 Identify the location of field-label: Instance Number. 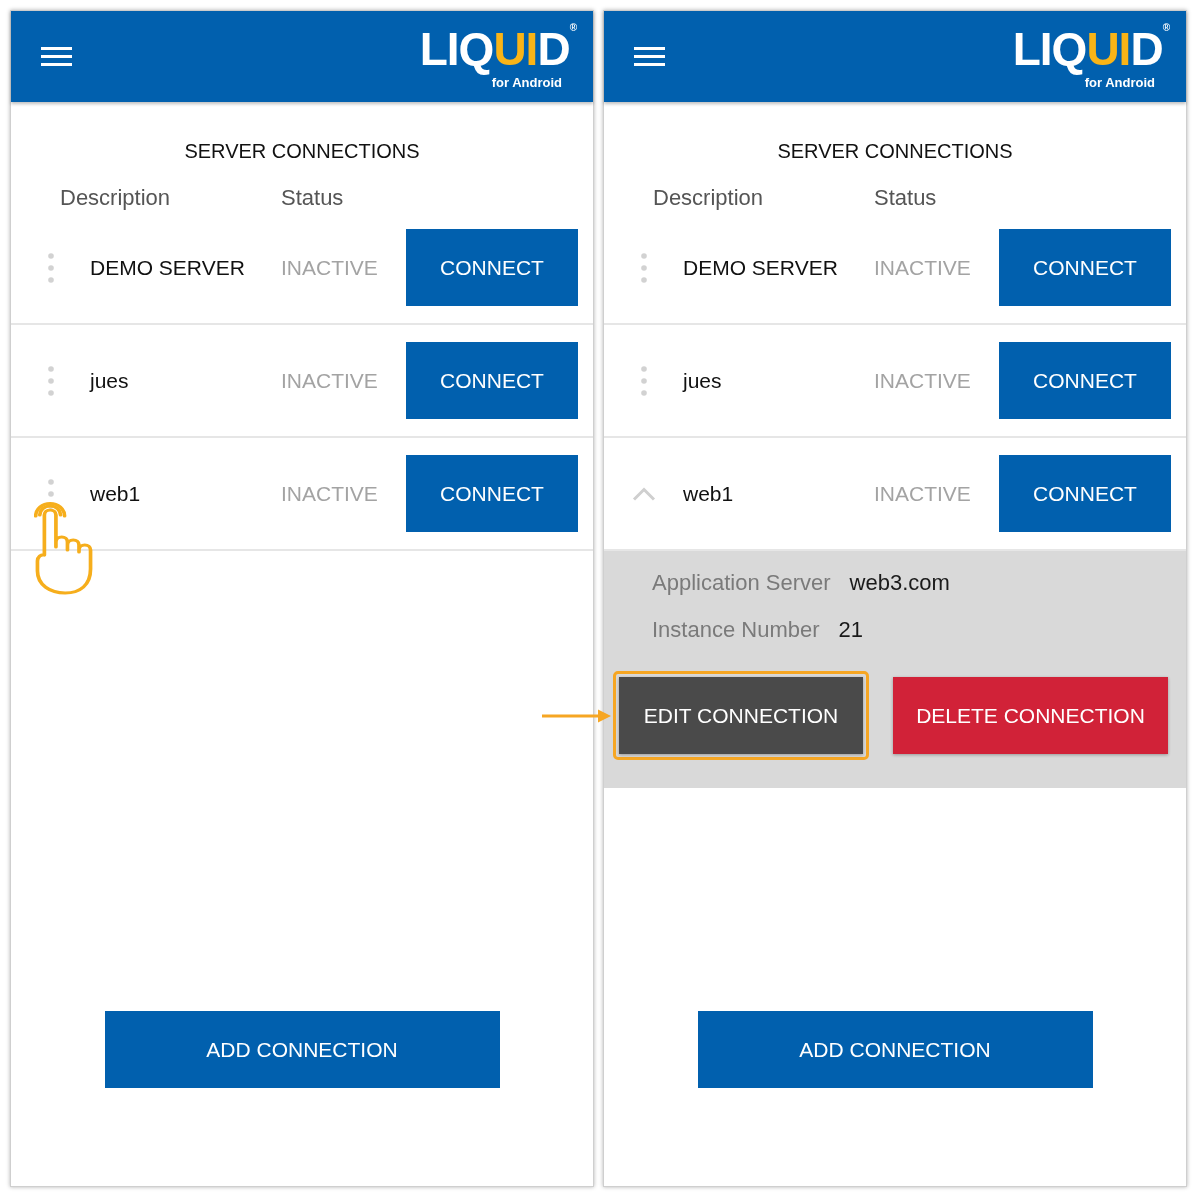
(736, 630).